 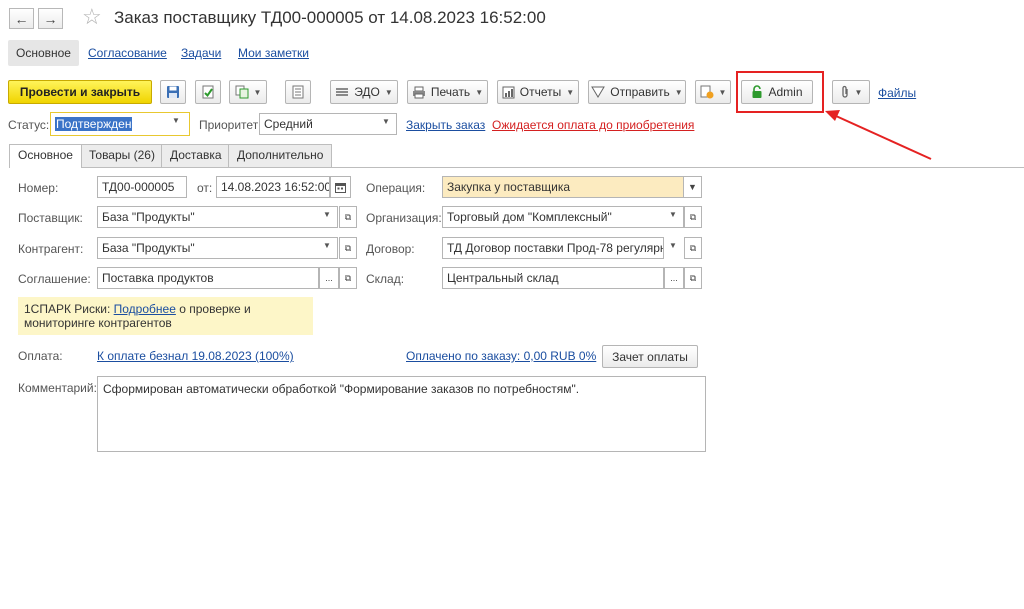 I want to click on spark-text-2: мониторинге контрагентов, so click(x=98, y=323).